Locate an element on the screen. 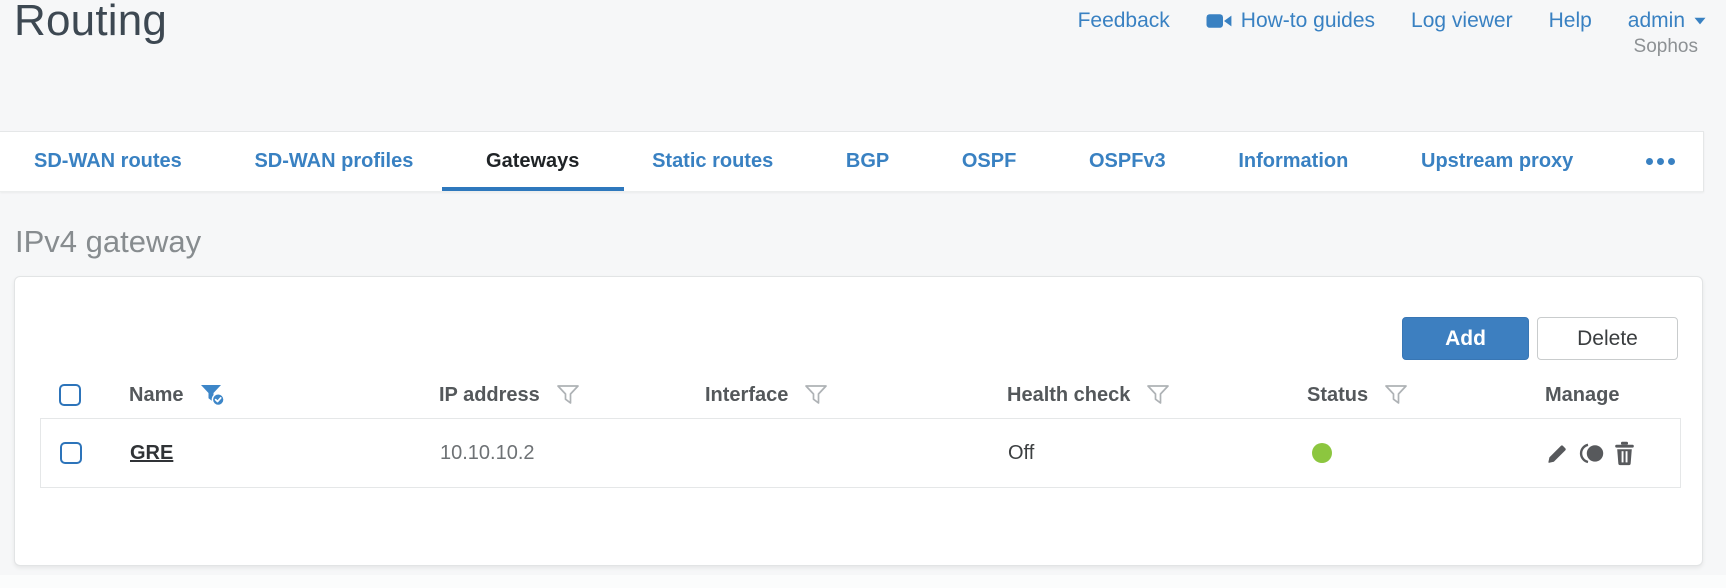 This screenshot has width=1726, height=588. edit-icon is located at coordinates (1558, 453).